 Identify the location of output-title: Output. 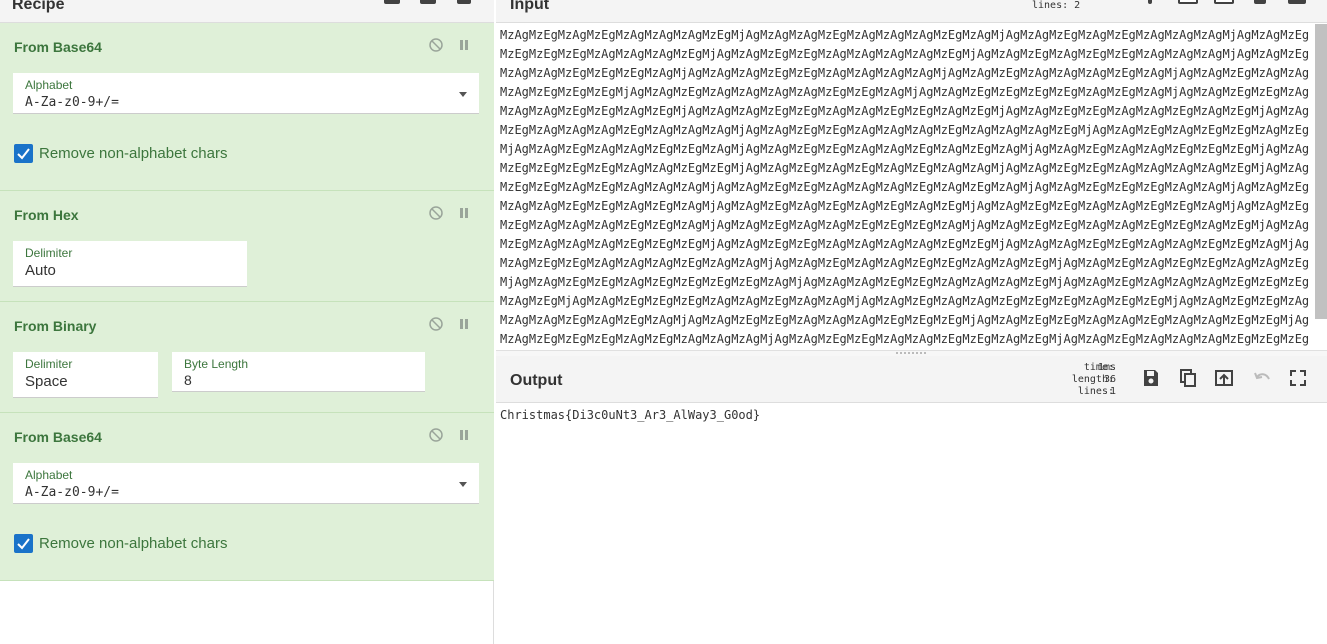
(536, 380).